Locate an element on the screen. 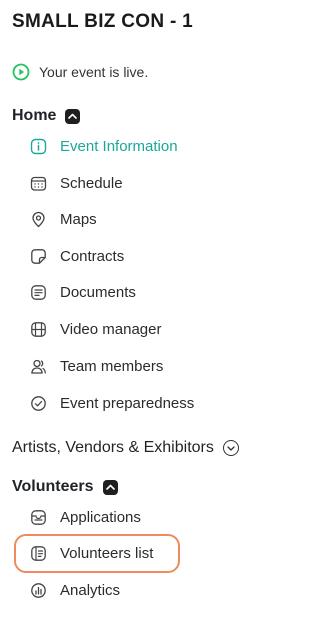 The image size is (320, 618). section-home-label: Home is located at coordinates (34, 115).